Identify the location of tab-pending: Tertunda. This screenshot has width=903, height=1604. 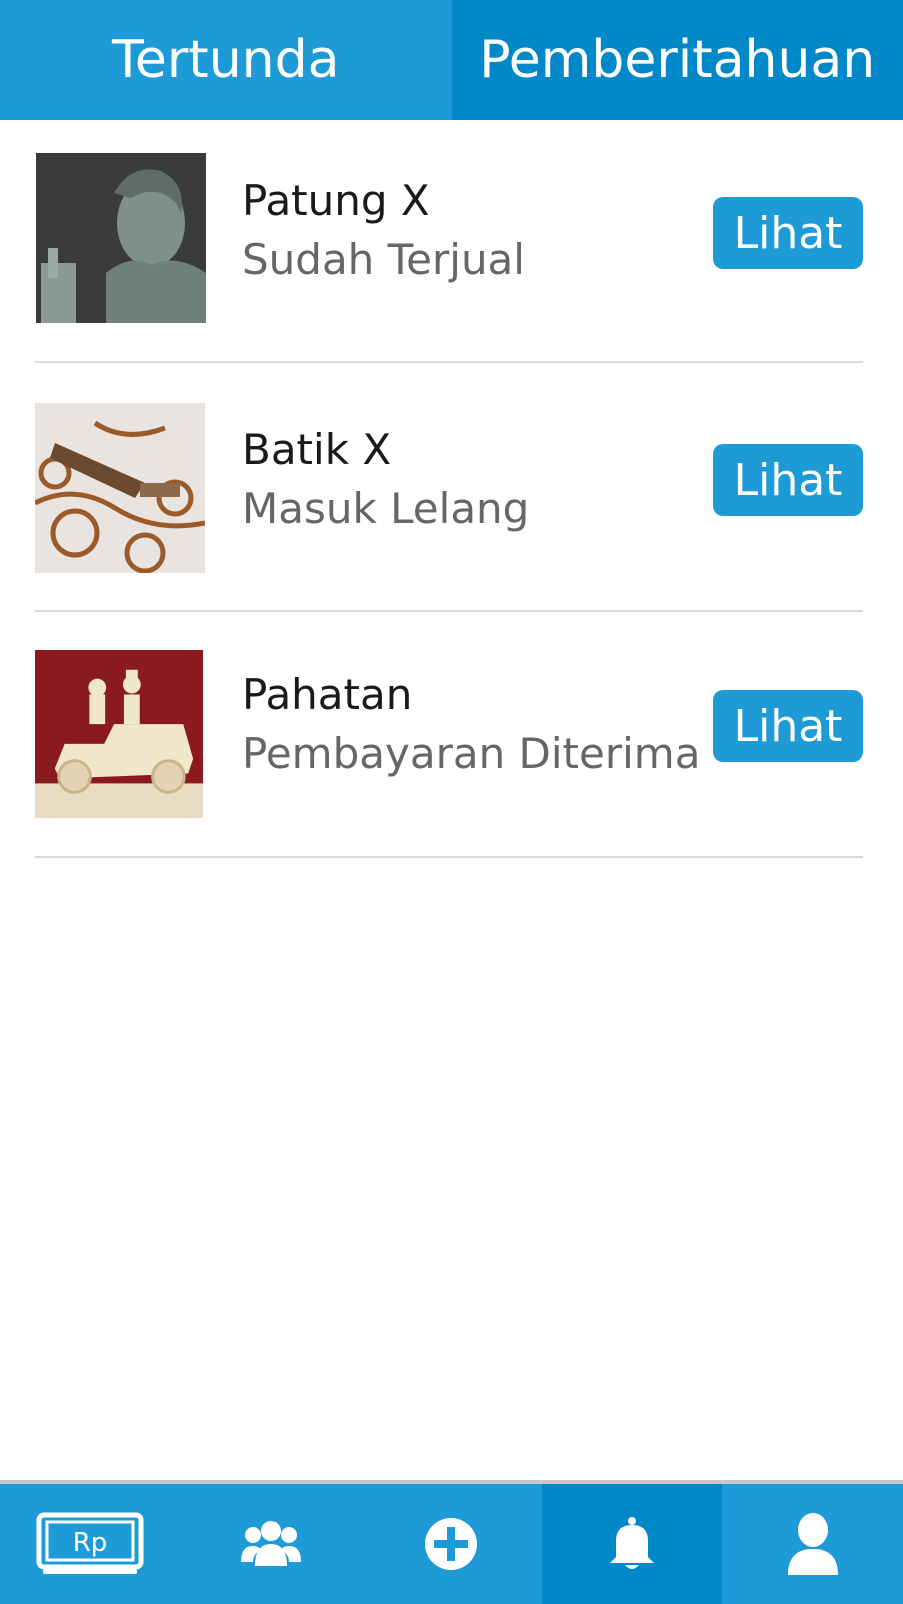
(226, 60).